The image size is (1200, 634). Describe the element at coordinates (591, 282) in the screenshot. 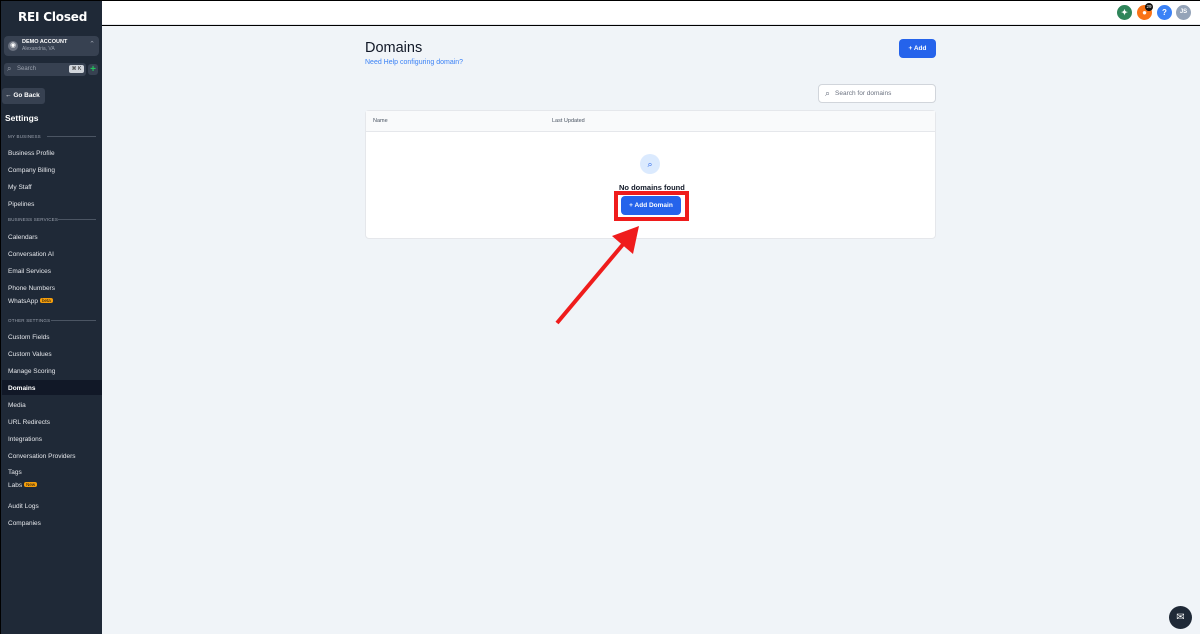

I see `arrow-shaft` at that location.